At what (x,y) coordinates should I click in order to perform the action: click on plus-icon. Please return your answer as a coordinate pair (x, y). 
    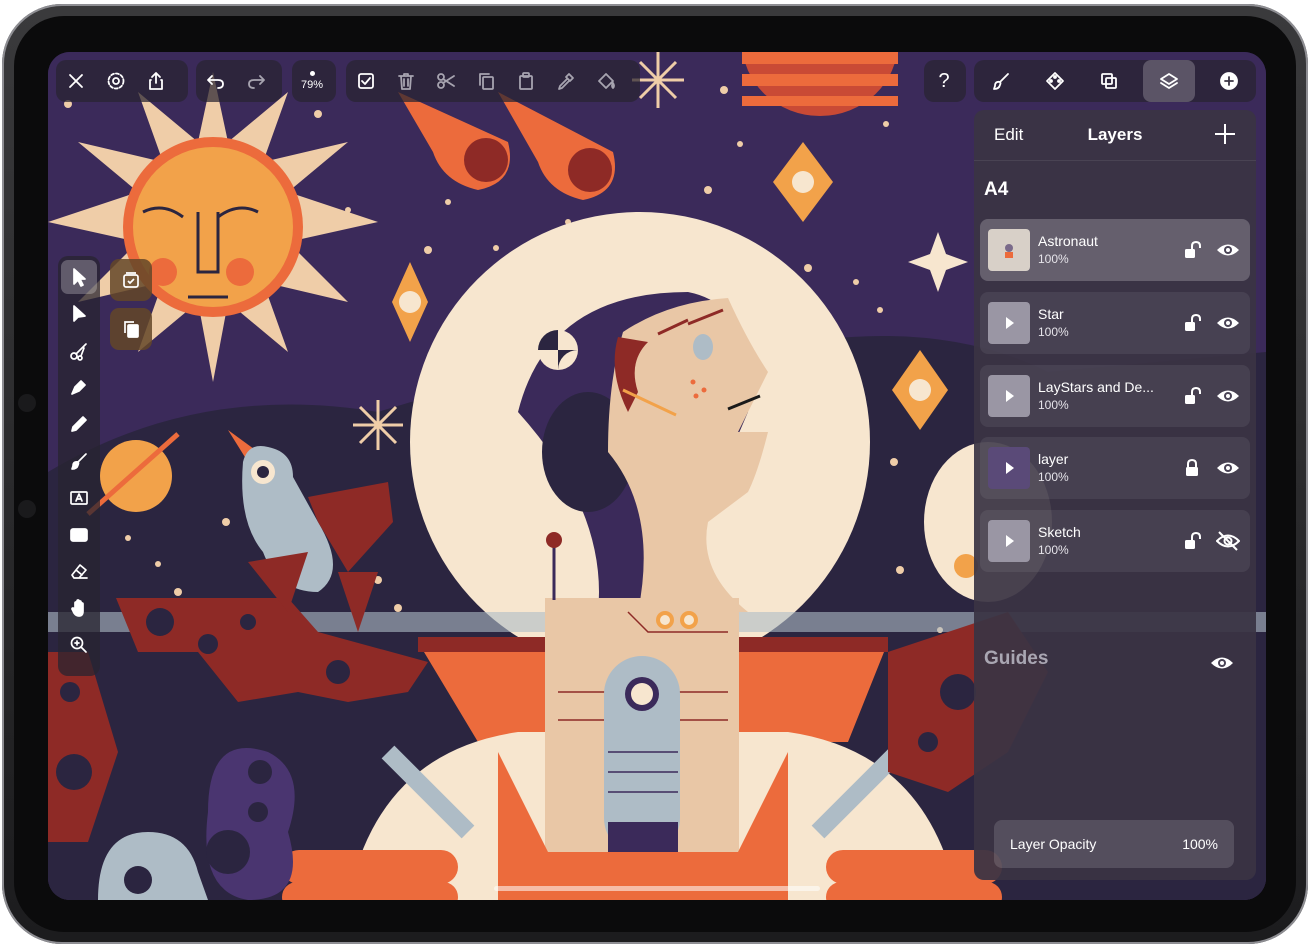
    Looking at the image, I should click on (1225, 134).